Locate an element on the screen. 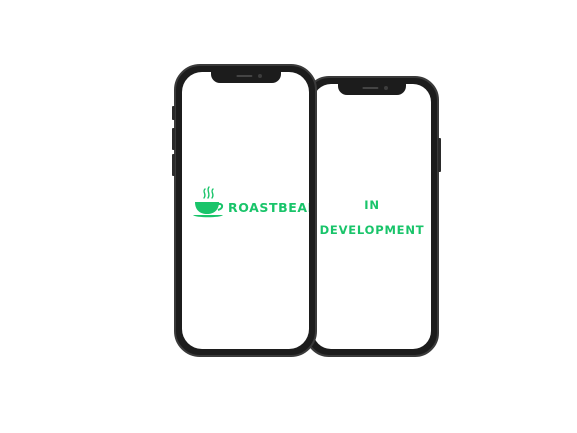  coffee-cup-icon is located at coordinates (208, 202).